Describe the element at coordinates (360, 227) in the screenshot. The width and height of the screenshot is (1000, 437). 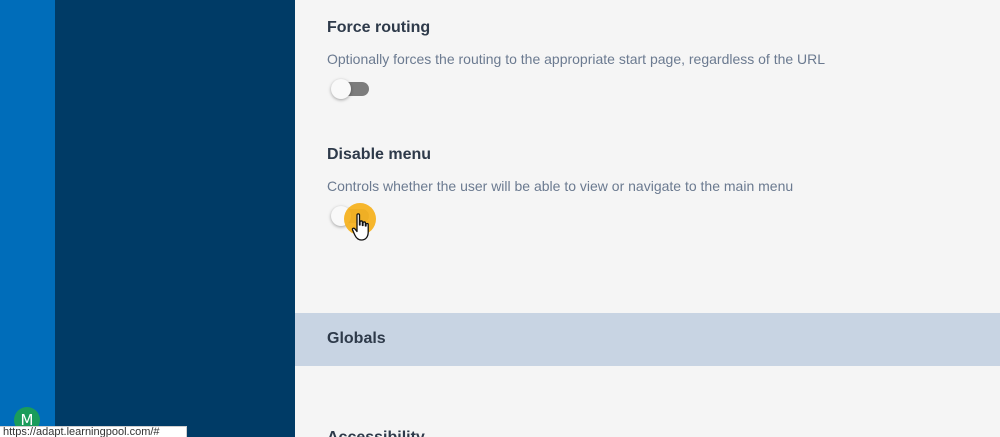
I see `hand-cursor-icon` at that location.